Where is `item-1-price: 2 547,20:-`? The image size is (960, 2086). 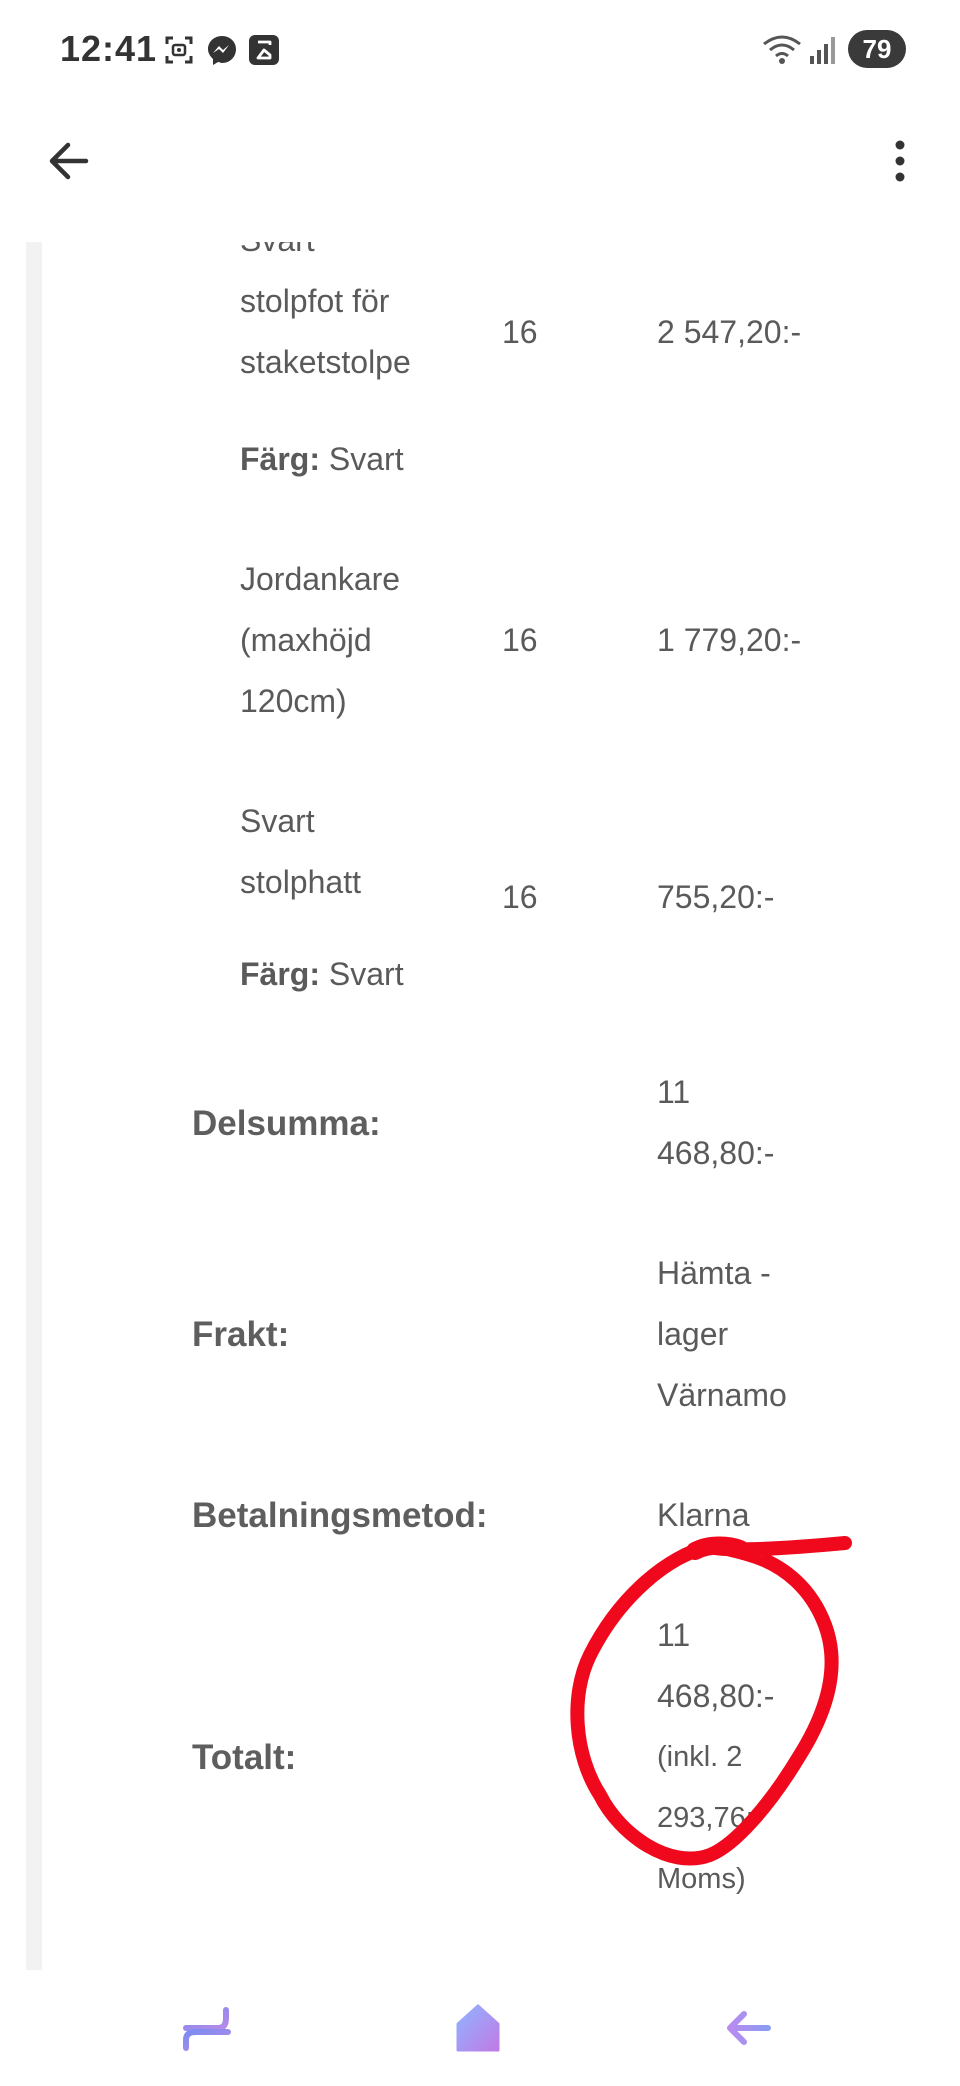
item-1-price: 2 547,20:- is located at coordinates (729, 332).